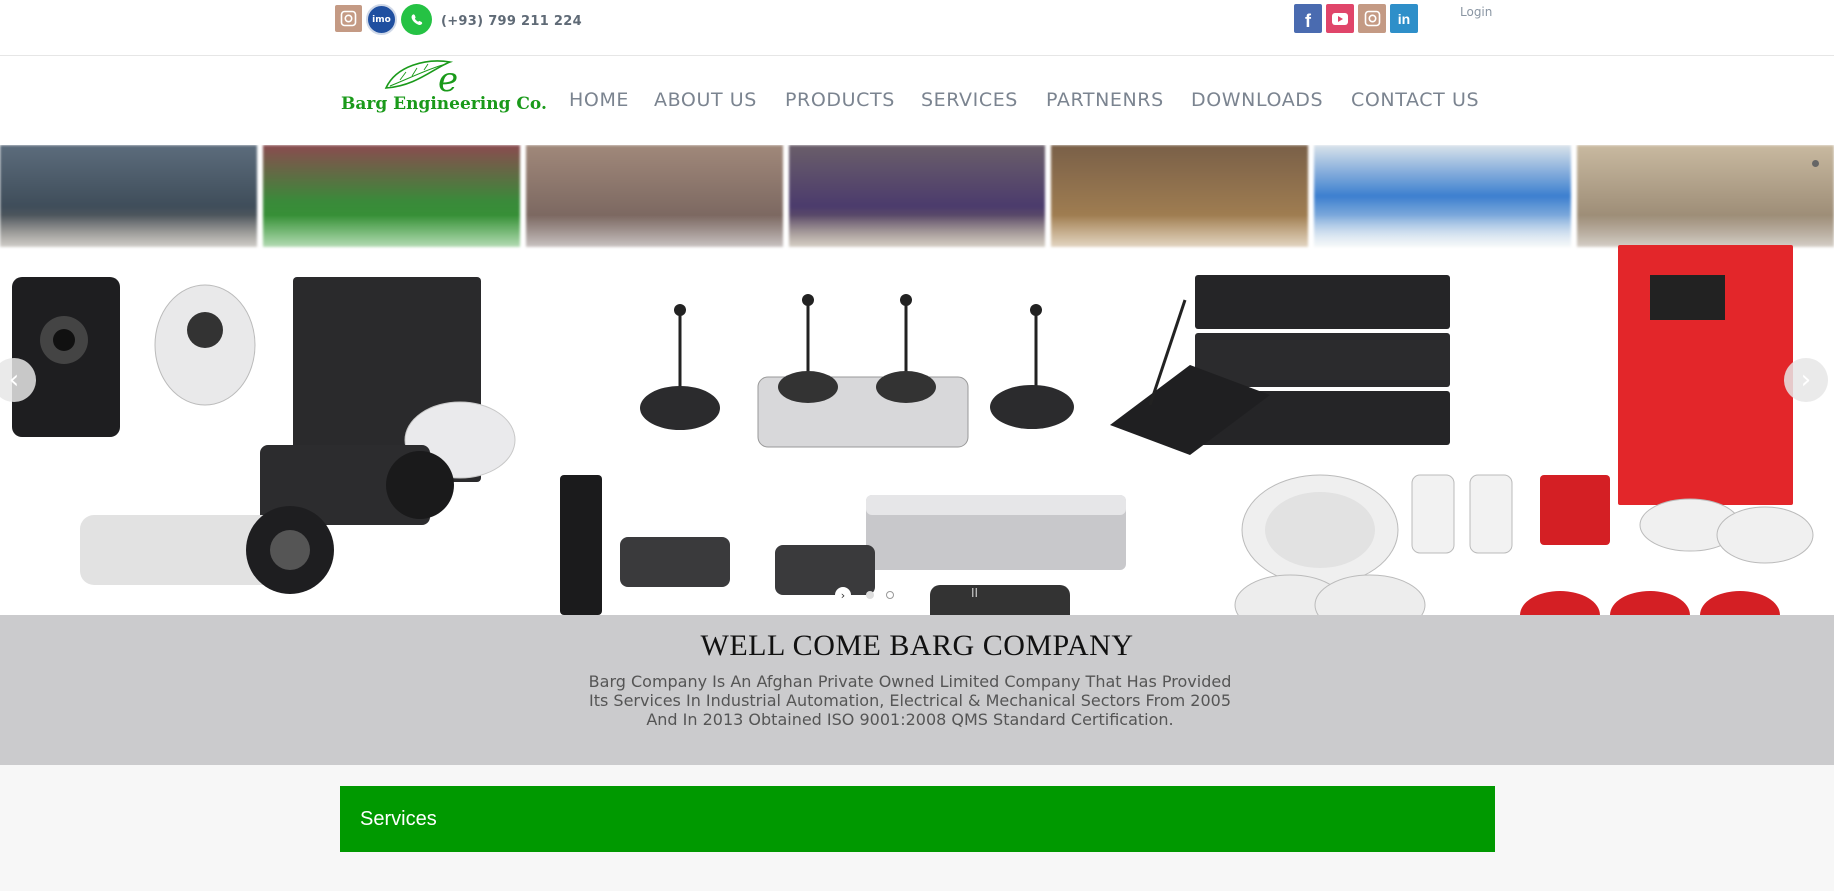 The image size is (1834, 891). I want to click on imo-icon: imo, so click(381, 19).